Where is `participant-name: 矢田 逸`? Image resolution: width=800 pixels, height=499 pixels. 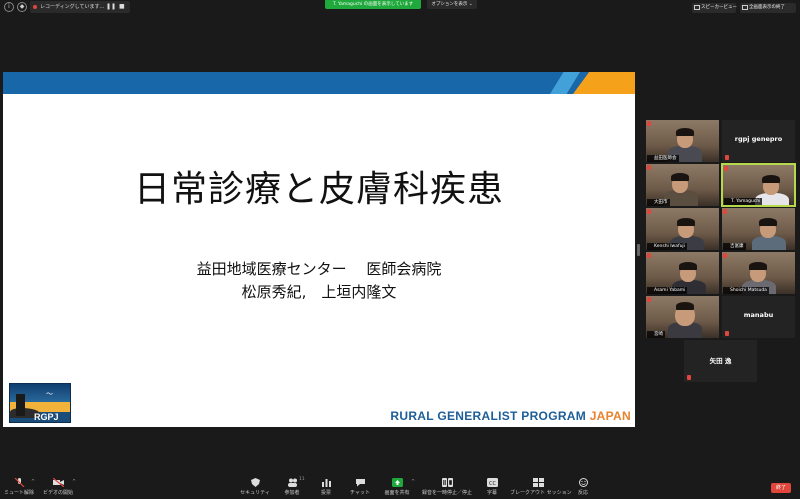
participant-name: 矢田 逸 is located at coordinates (720, 361).